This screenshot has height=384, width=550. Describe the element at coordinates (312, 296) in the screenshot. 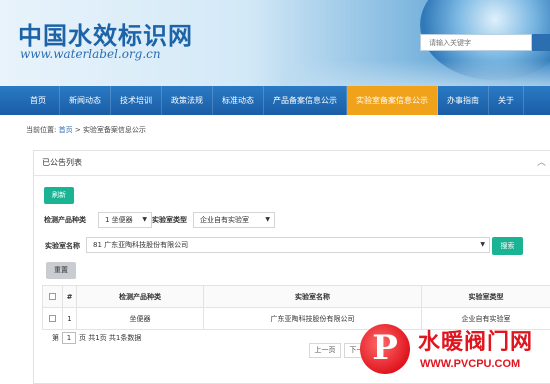

I see `col-lab-name-header: 实验室名称` at that location.